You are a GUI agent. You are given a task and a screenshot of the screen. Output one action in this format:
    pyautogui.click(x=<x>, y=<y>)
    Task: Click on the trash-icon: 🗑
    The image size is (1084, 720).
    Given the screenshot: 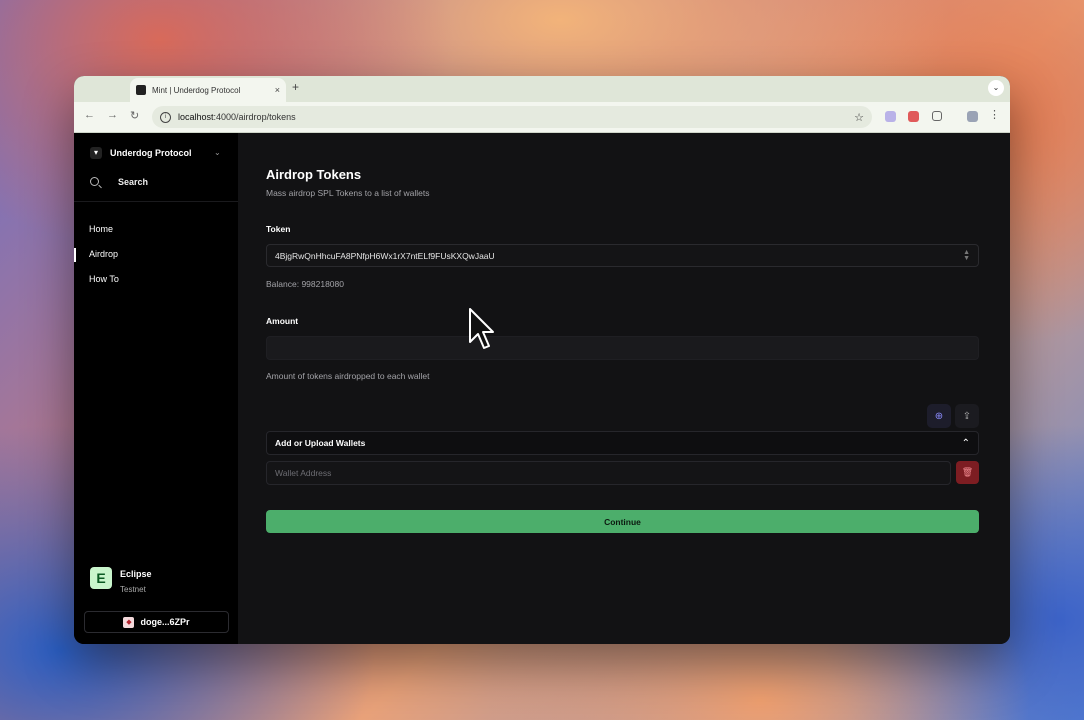 What is the action you would take?
    pyautogui.click(x=967, y=472)
    